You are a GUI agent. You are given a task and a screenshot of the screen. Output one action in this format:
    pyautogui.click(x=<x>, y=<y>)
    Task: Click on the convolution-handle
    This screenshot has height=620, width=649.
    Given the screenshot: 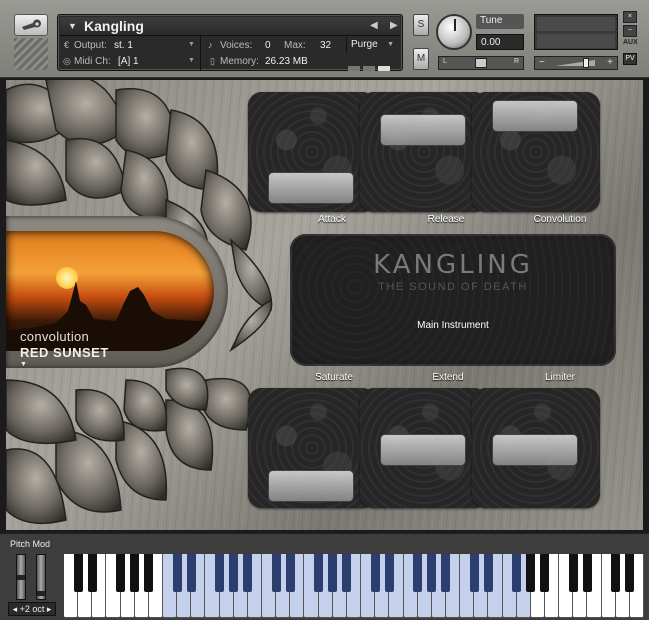 What is the action you would take?
    pyautogui.click(x=535, y=116)
    